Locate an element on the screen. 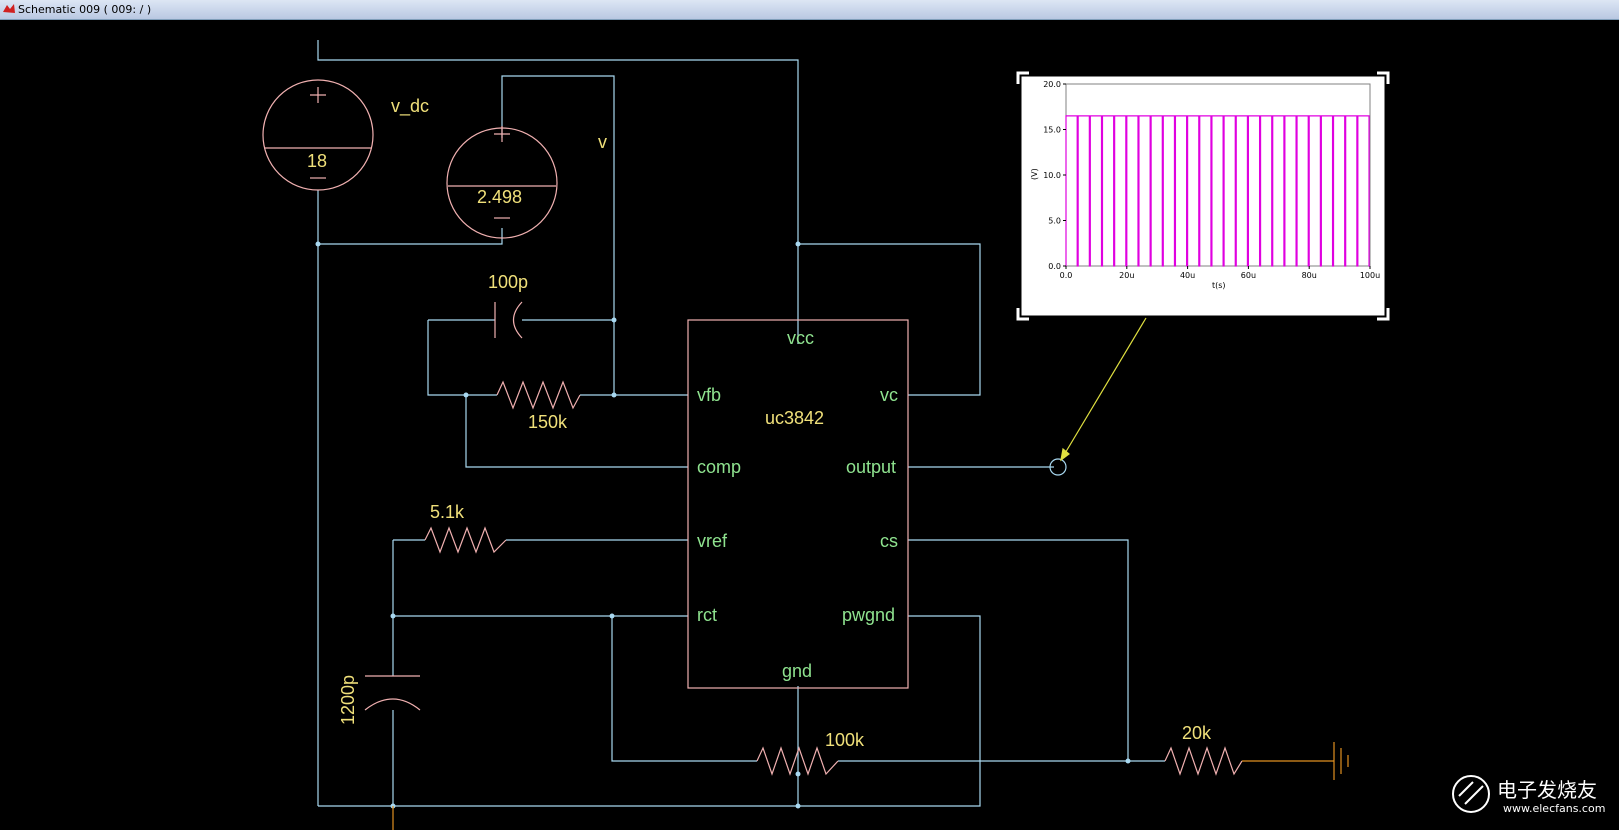  source-v-name: v is located at coordinates (602, 142).